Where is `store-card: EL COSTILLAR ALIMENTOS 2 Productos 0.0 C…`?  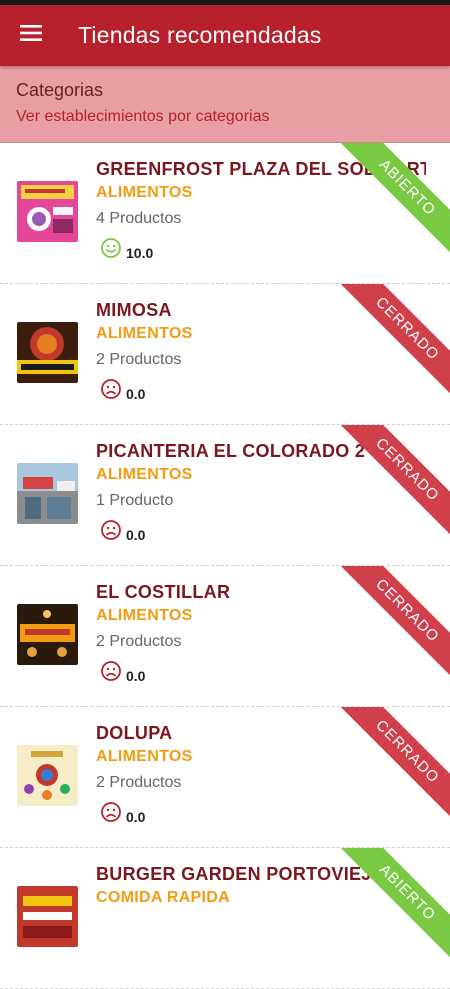 store-card: EL COSTILLAR ALIMENTOS 2 Productos 0.0 C… is located at coordinates (225, 636).